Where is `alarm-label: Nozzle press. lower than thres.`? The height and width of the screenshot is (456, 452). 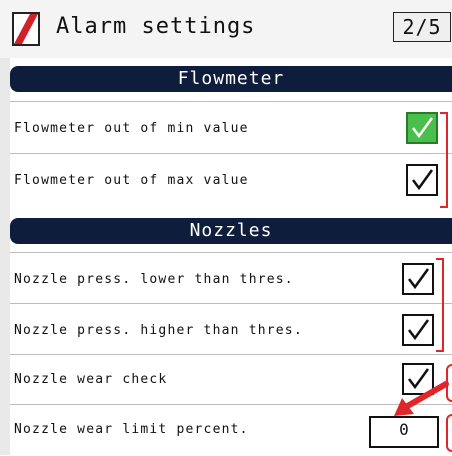
alarm-label: Nozzle press. lower than thres. is located at coordinates (154, 279).